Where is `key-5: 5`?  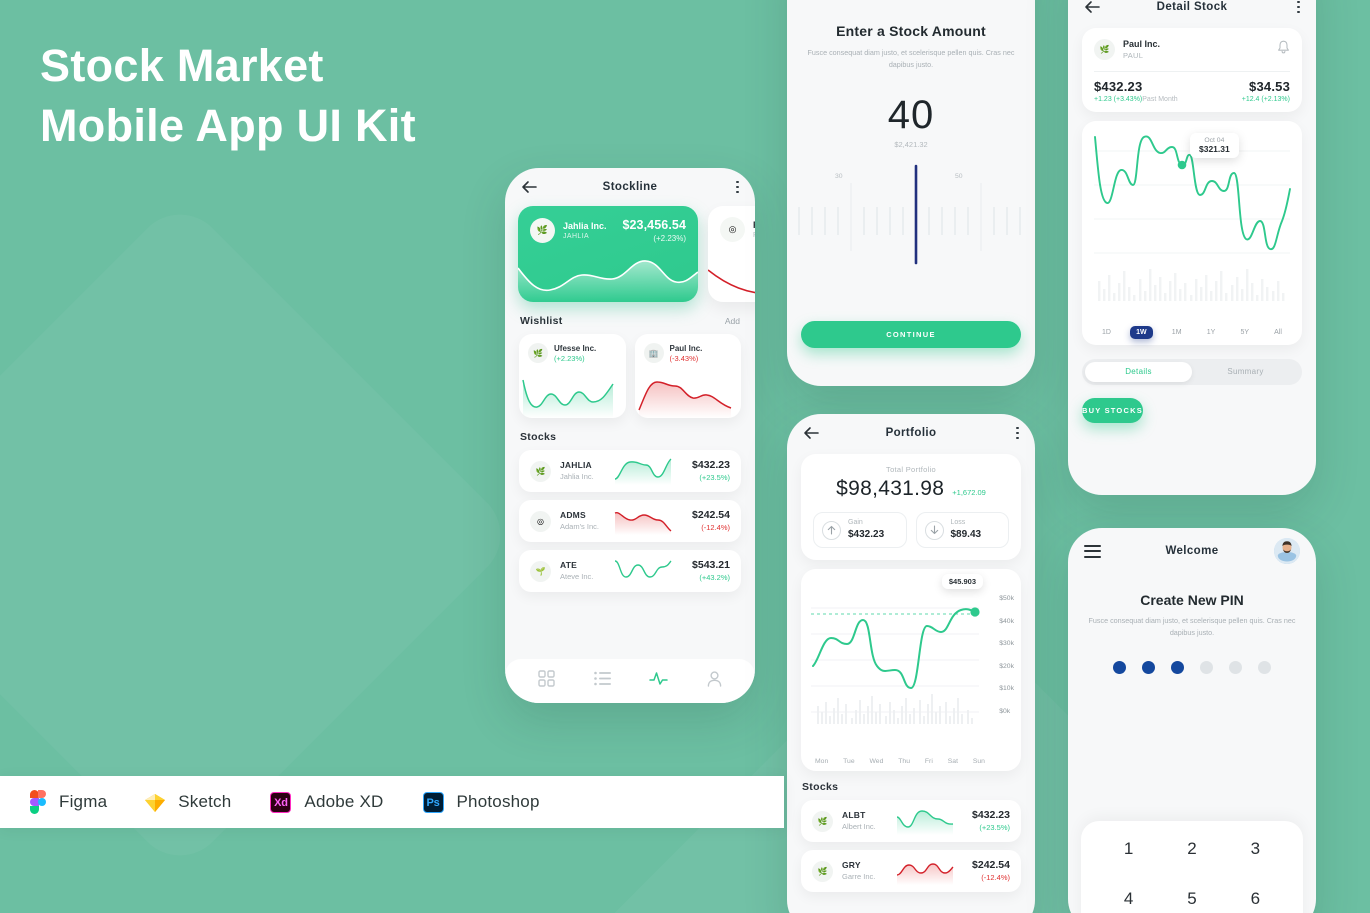
key-5: 5 is located at coordinates (1191, 899).